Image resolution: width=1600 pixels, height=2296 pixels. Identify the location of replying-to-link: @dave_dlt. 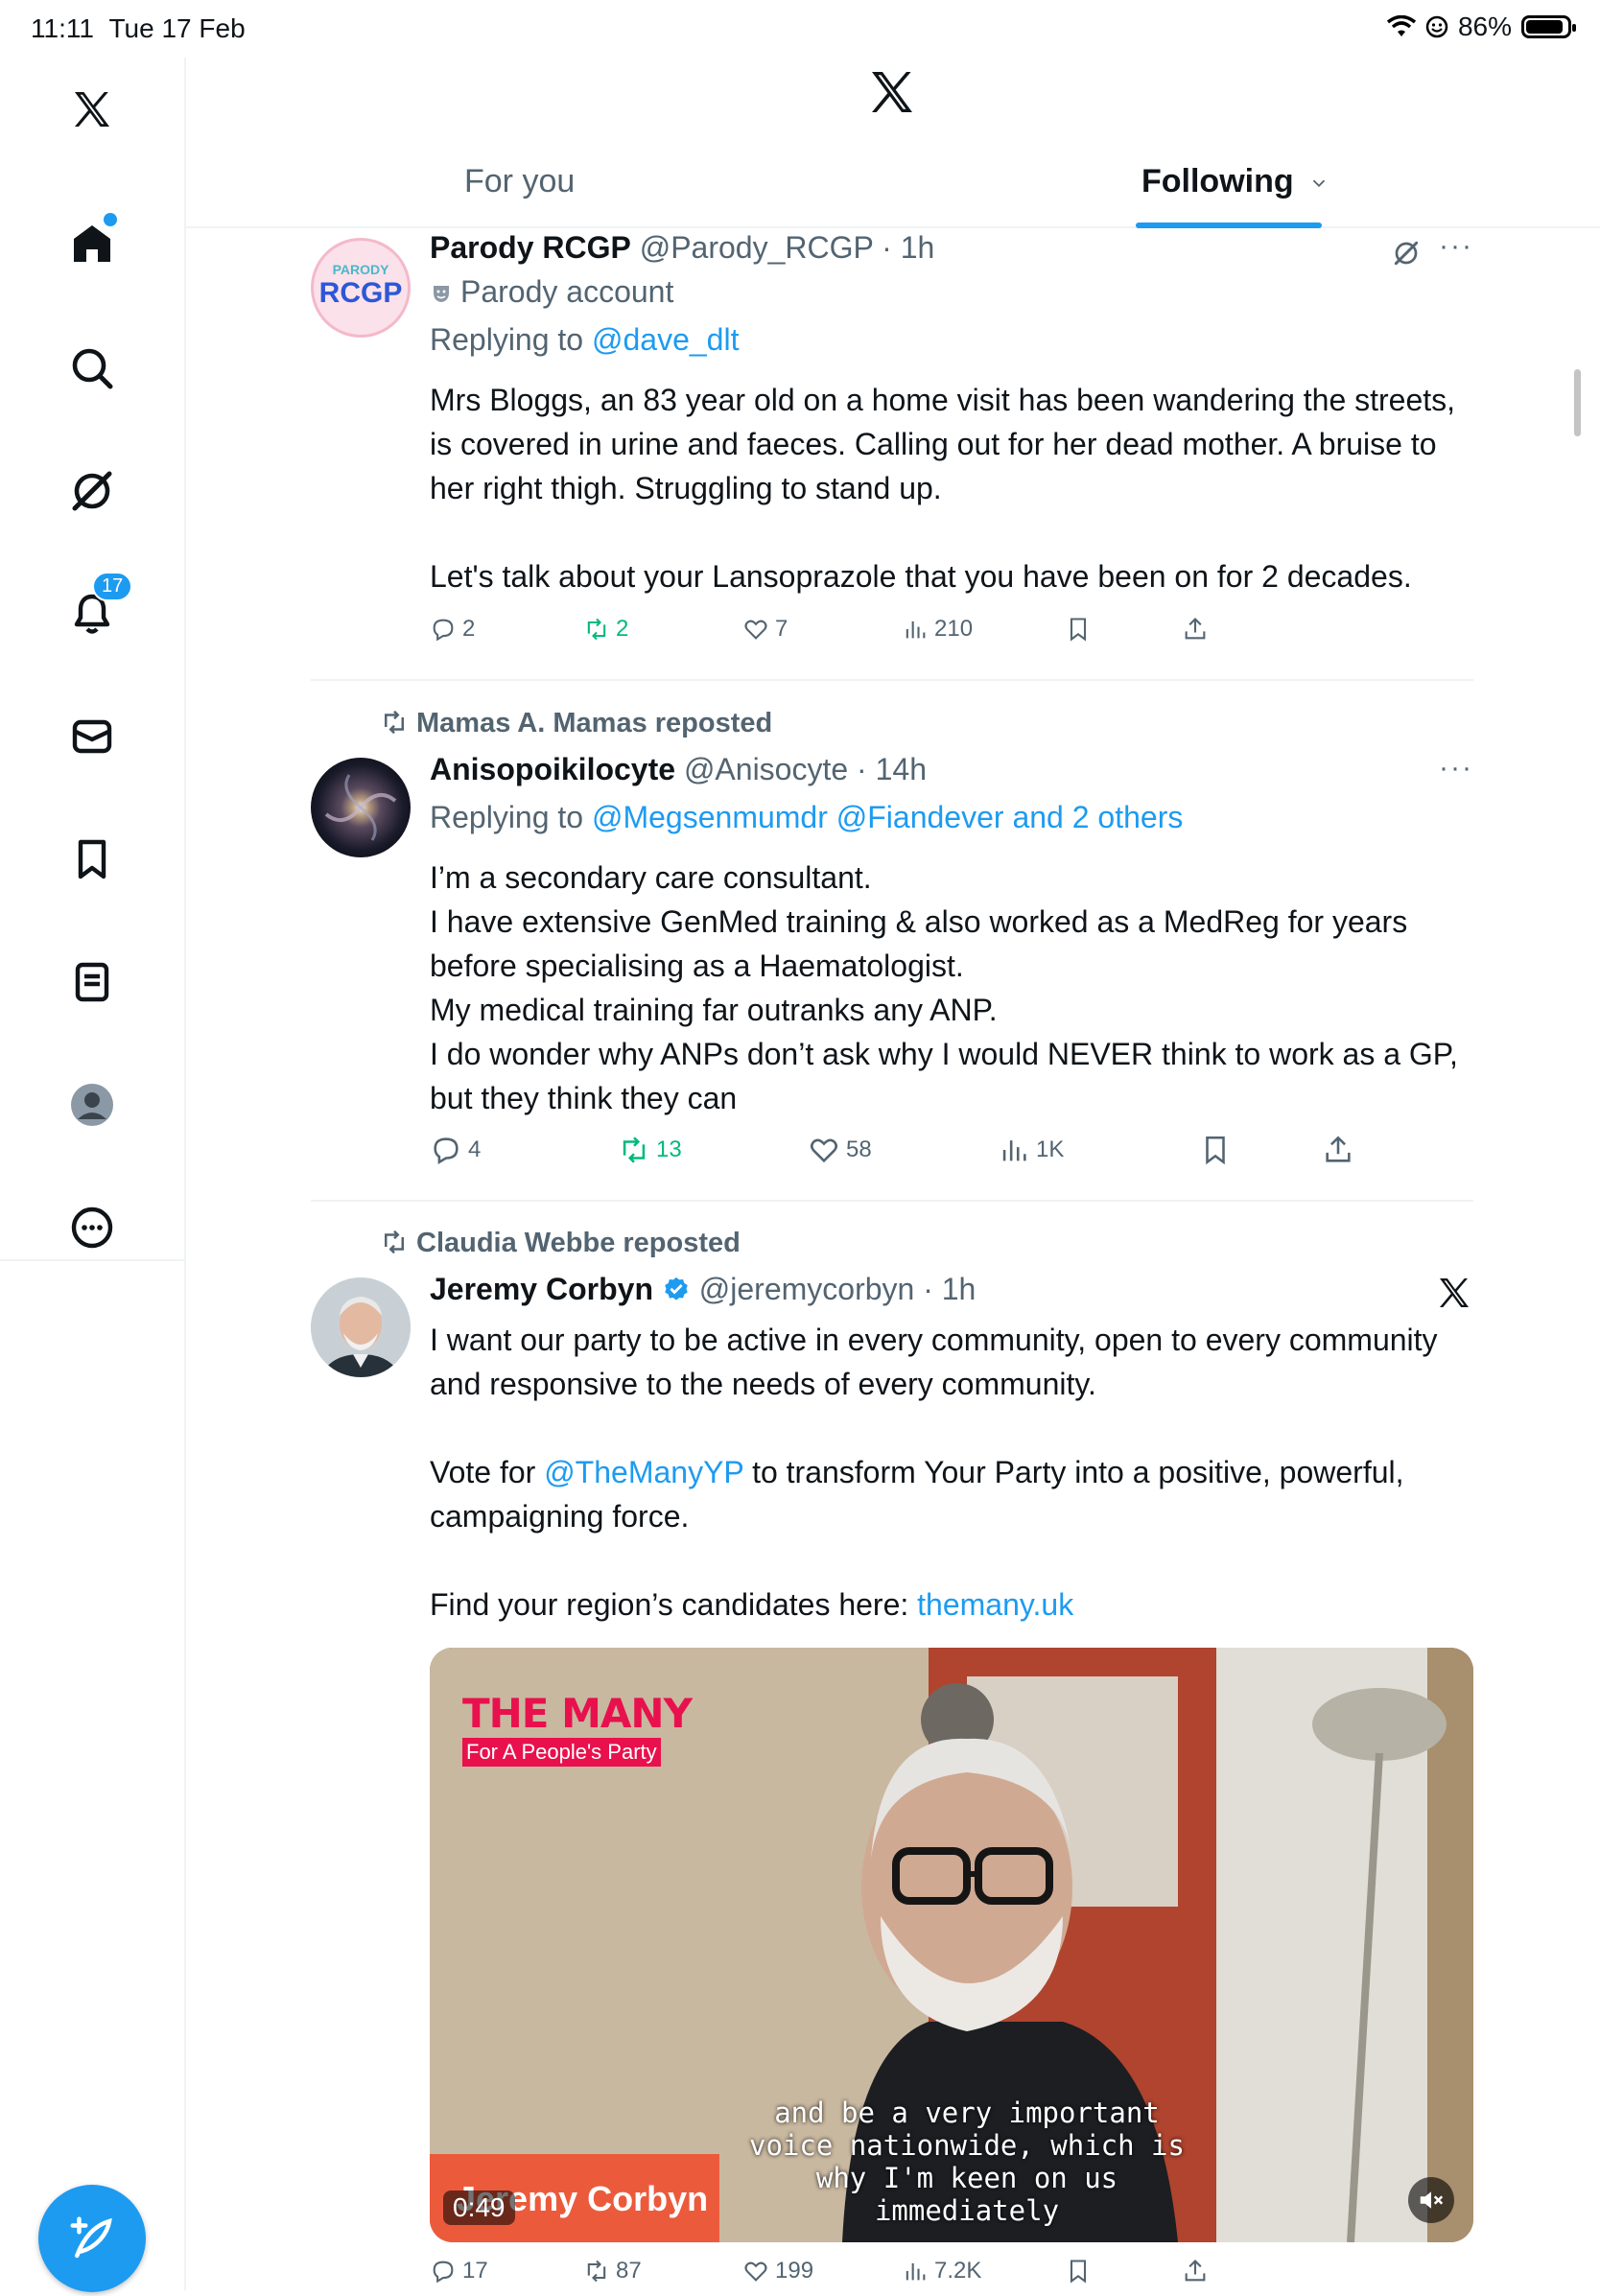
(665, 339).